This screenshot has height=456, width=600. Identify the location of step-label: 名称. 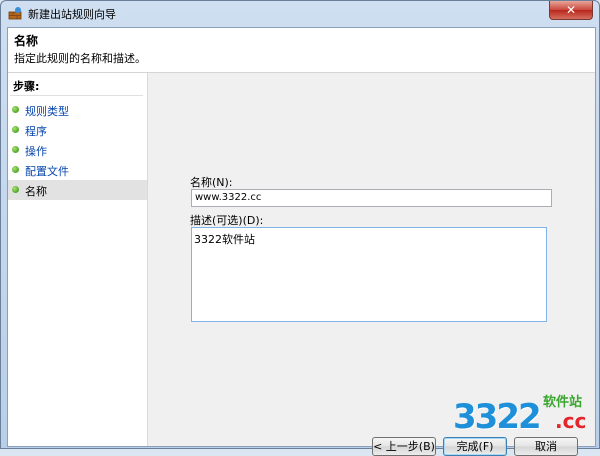
(36, 191).